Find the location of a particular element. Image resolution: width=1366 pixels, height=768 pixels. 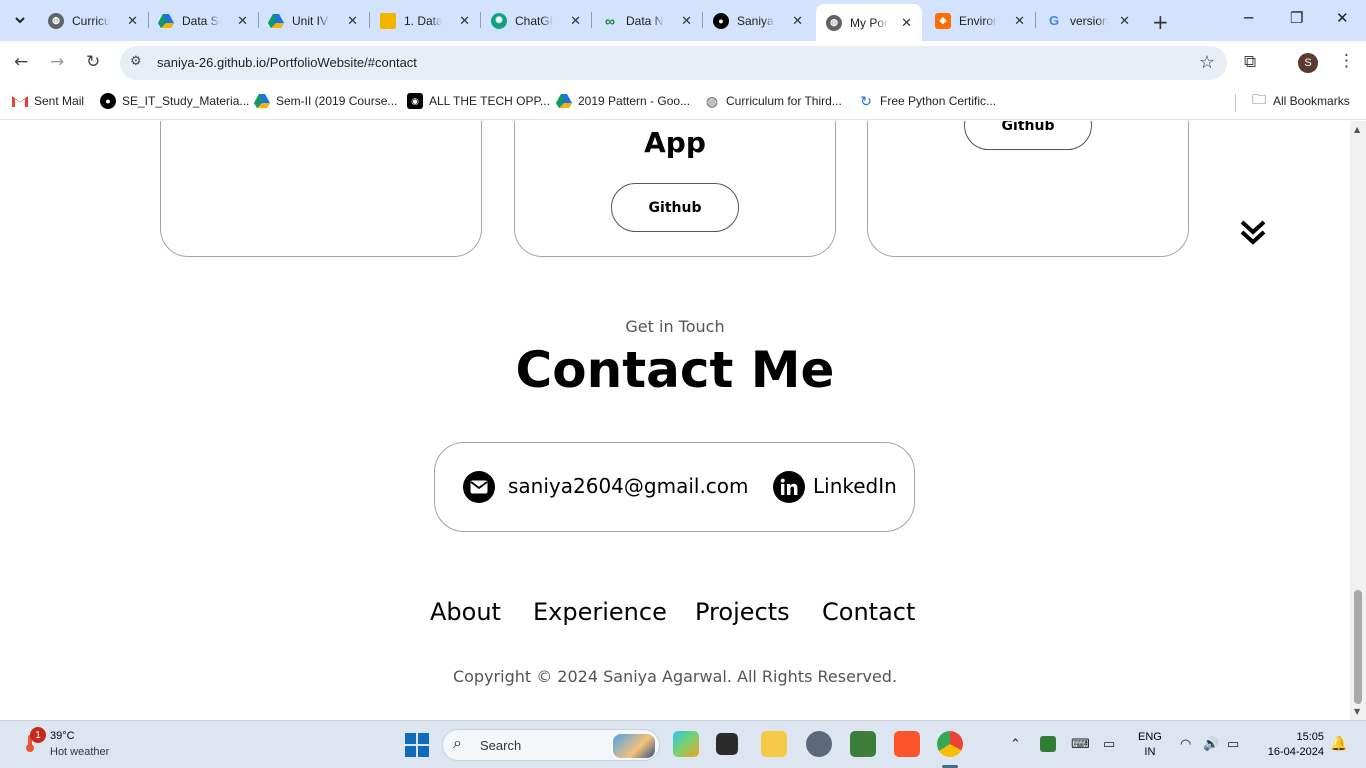

restore-button: ❐ is located at coordinates (1296, 18).